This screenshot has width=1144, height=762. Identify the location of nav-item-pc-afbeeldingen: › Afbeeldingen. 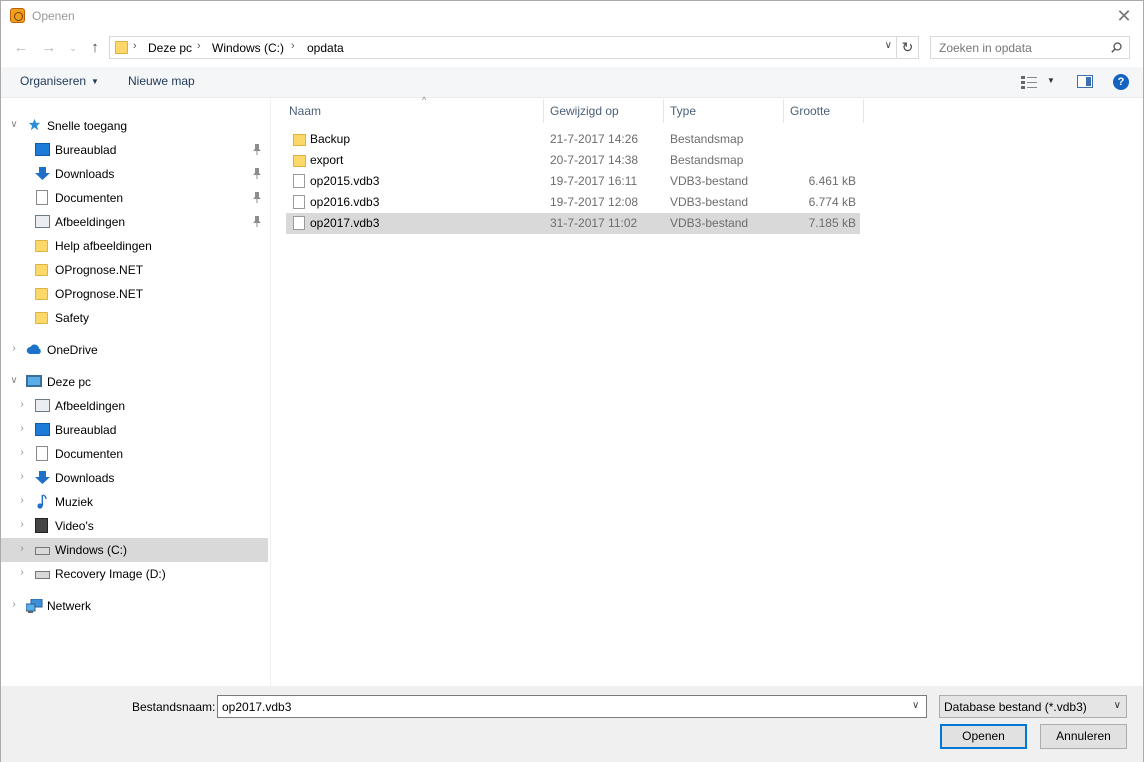
(134, 406).